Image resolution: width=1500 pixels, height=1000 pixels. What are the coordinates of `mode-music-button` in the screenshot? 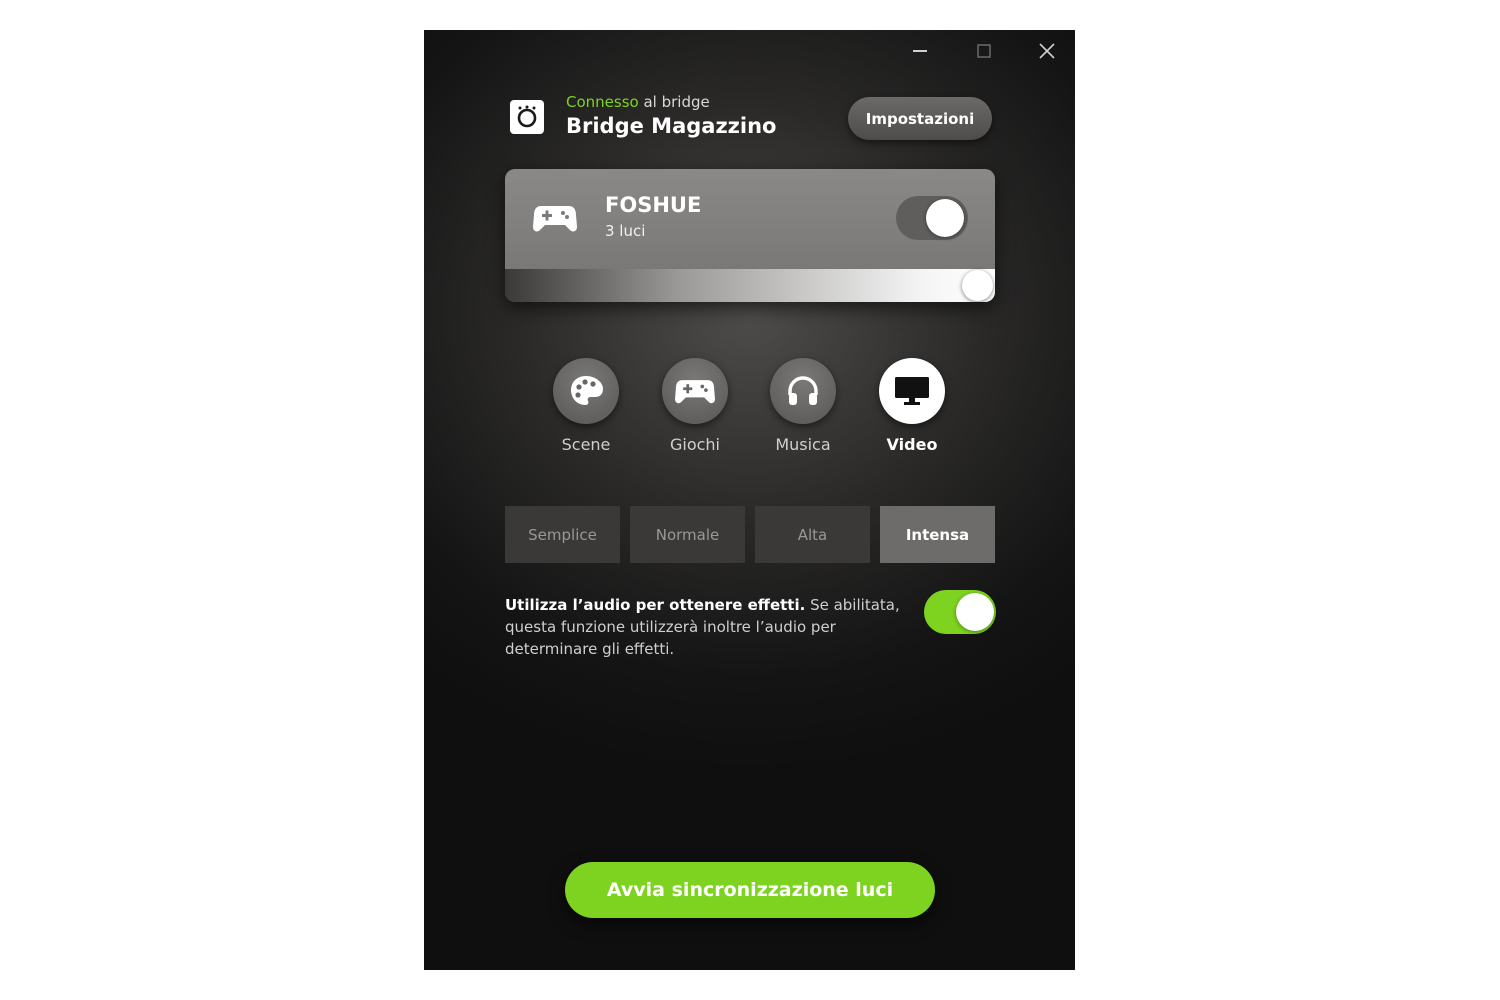 It's located at (803, 391).